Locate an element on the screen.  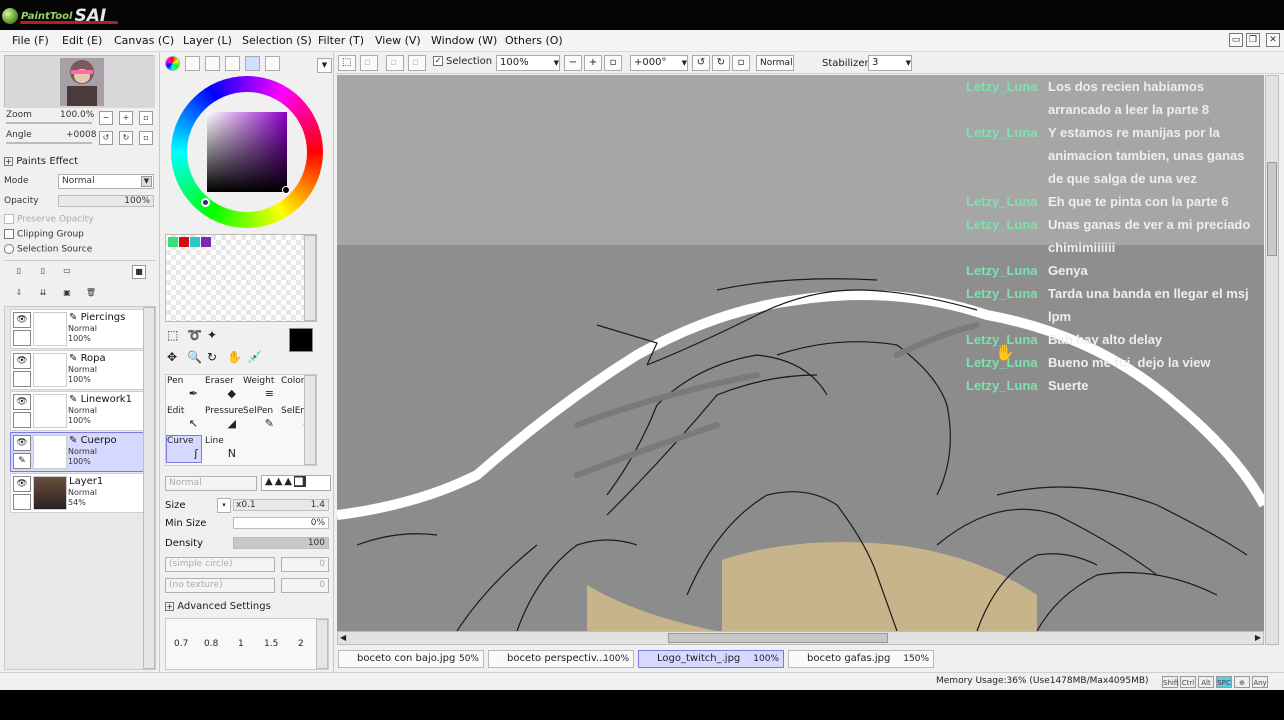
preset-1: 0.8 is located at coordinates (211, 644).